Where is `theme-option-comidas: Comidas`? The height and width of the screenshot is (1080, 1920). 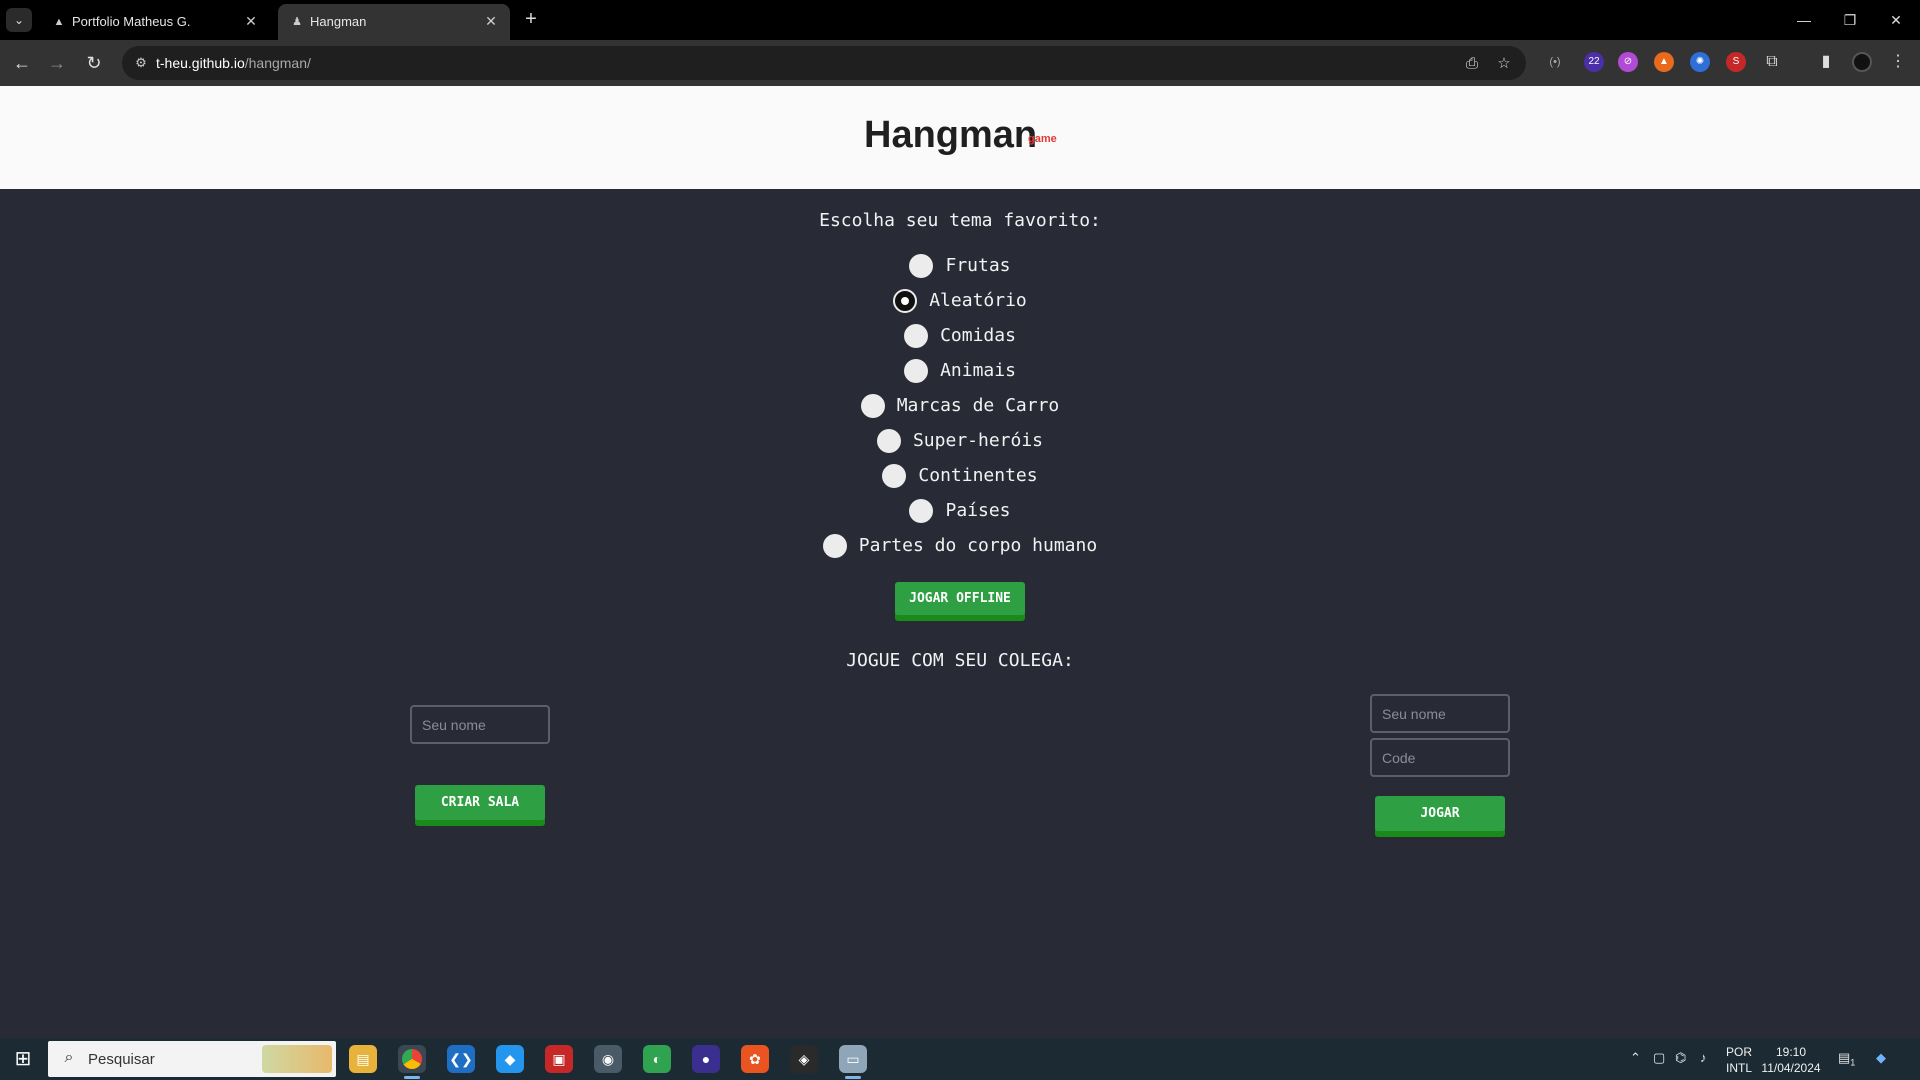
theme-option-comidas: Comidas is located at coordinates (960, 335).